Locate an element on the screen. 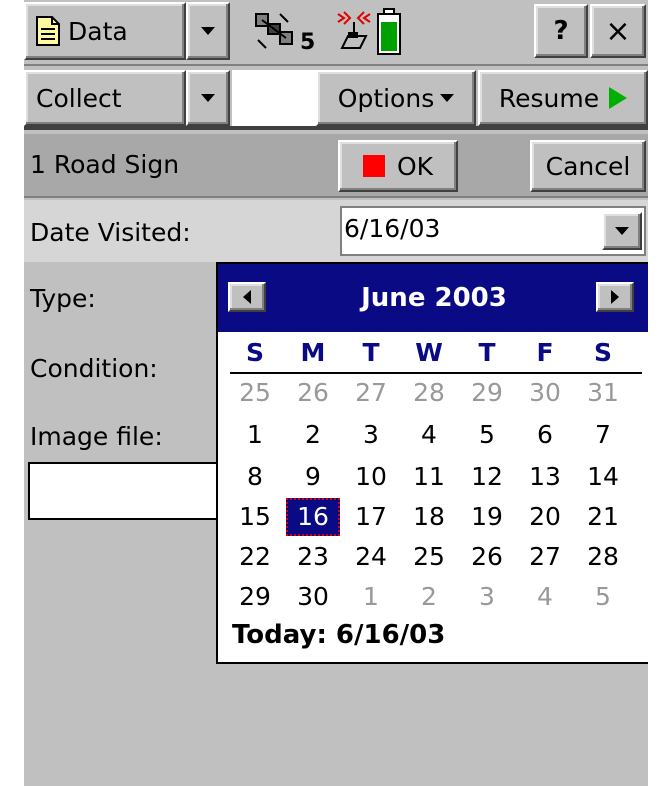 This screenshot has width=664, height=786. resume-label: Resume is located at coordinates (549, 98).